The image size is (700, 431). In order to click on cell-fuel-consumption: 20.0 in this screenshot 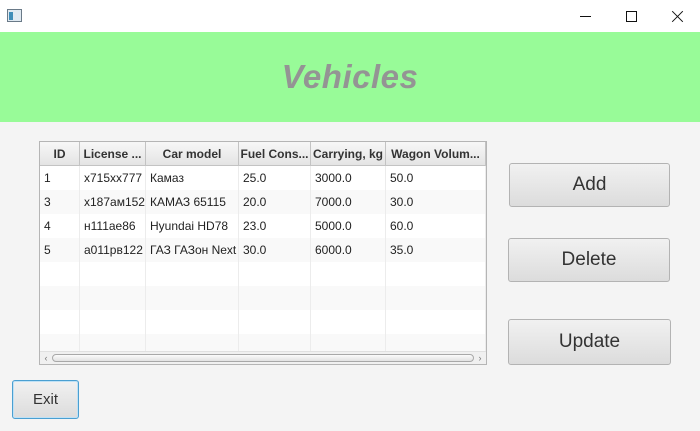, I will do `click(275, 202)`.